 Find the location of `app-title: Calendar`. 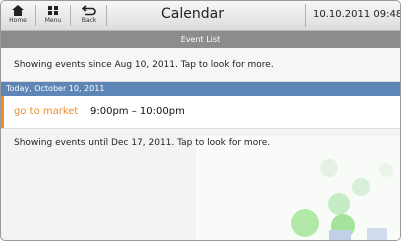

app-title: Calendar is located at coordinates (192, 14).